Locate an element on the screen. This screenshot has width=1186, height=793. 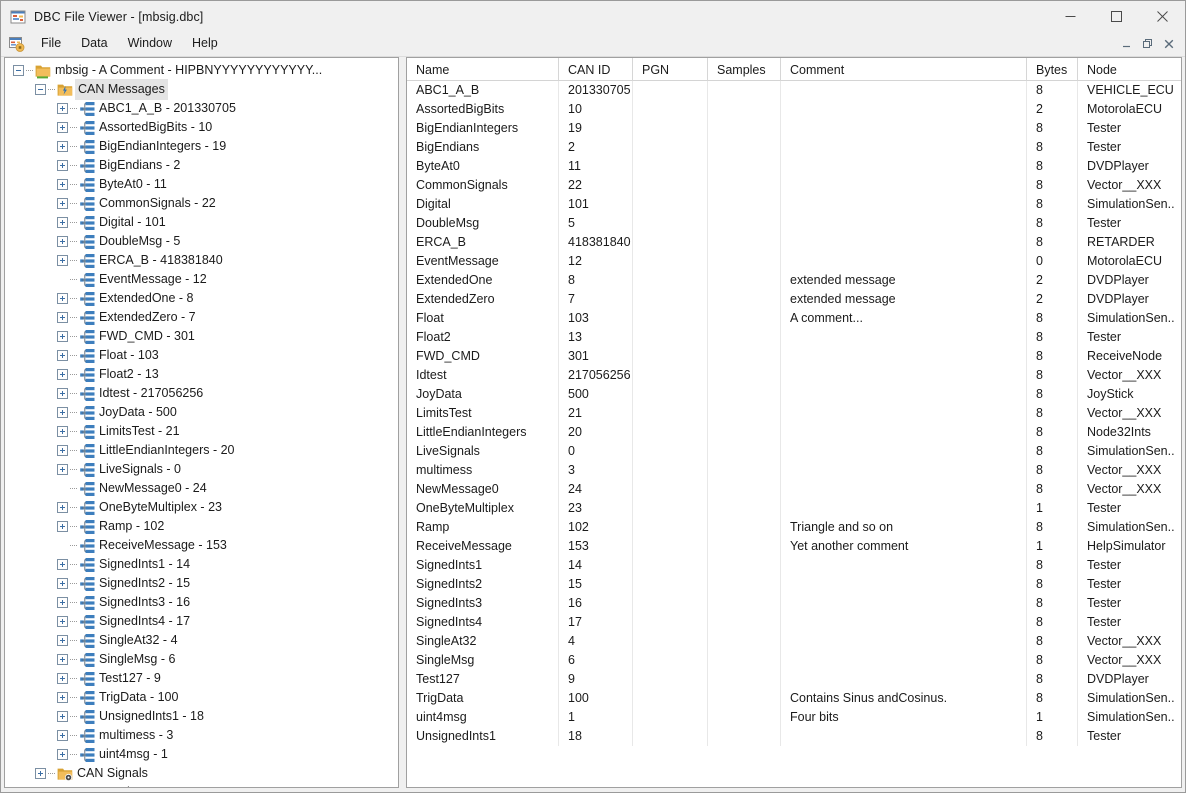
table-row: AssortedBigBits 10 2 MotorolaECU is located at coordinates (794, 109).